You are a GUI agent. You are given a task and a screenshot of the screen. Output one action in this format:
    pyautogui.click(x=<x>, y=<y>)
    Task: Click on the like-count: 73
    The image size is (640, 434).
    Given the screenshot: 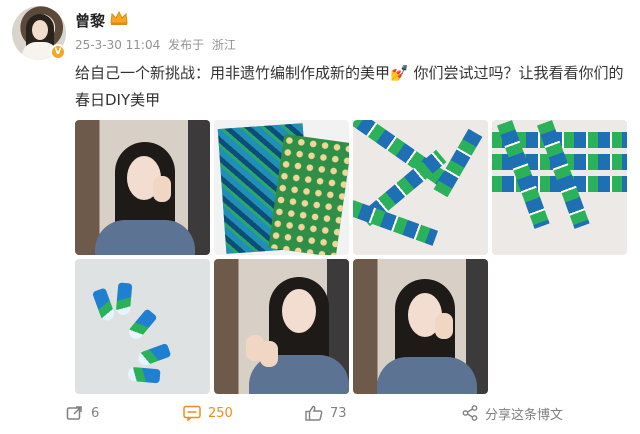 What is the action you would take?
    pyautogui.click(x=338, y=413)
    